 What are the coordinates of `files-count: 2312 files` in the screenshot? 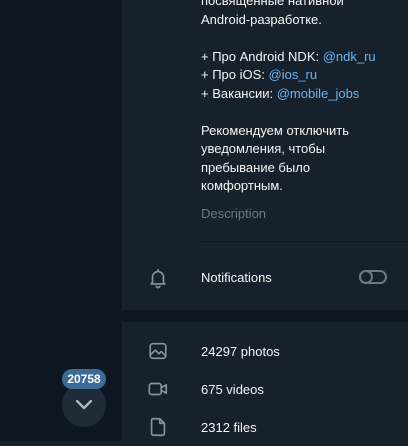 It's located at (229, 427).